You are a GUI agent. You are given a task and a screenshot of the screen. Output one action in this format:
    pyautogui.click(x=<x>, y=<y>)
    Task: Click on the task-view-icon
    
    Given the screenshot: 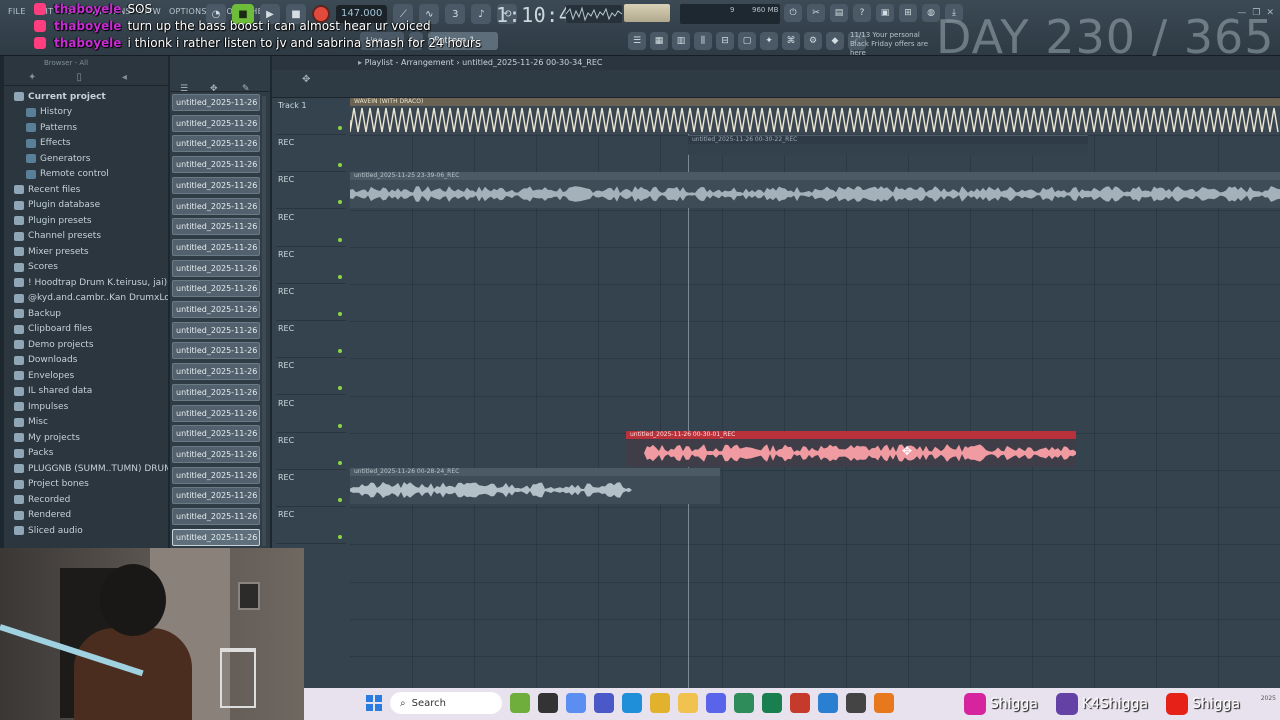 What is the action you would take?
    pyautogui.click(x=548, y=703)
    